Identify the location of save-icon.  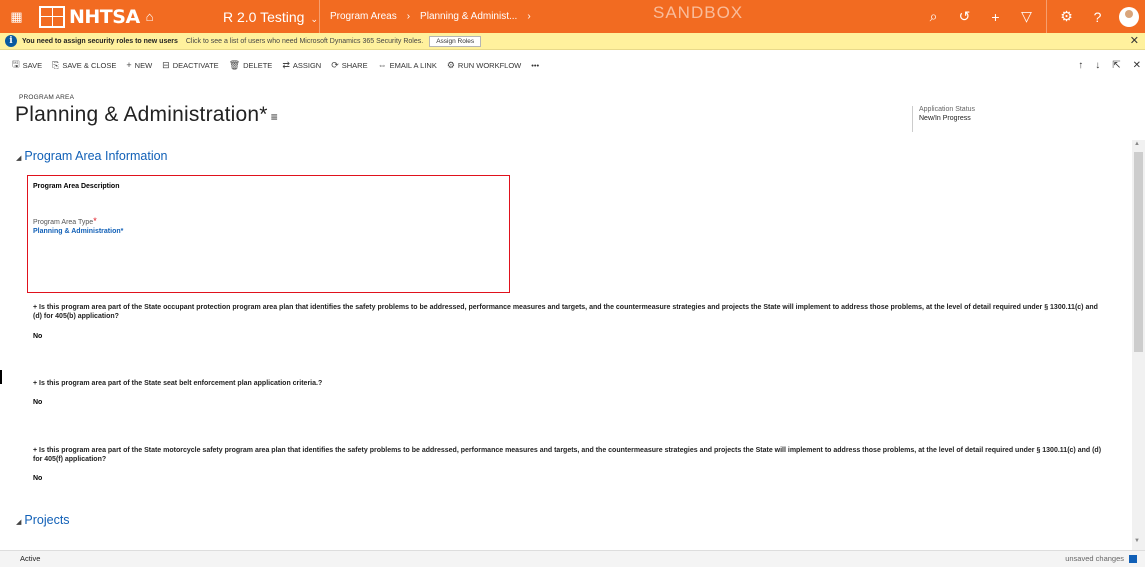
(1133, 558).